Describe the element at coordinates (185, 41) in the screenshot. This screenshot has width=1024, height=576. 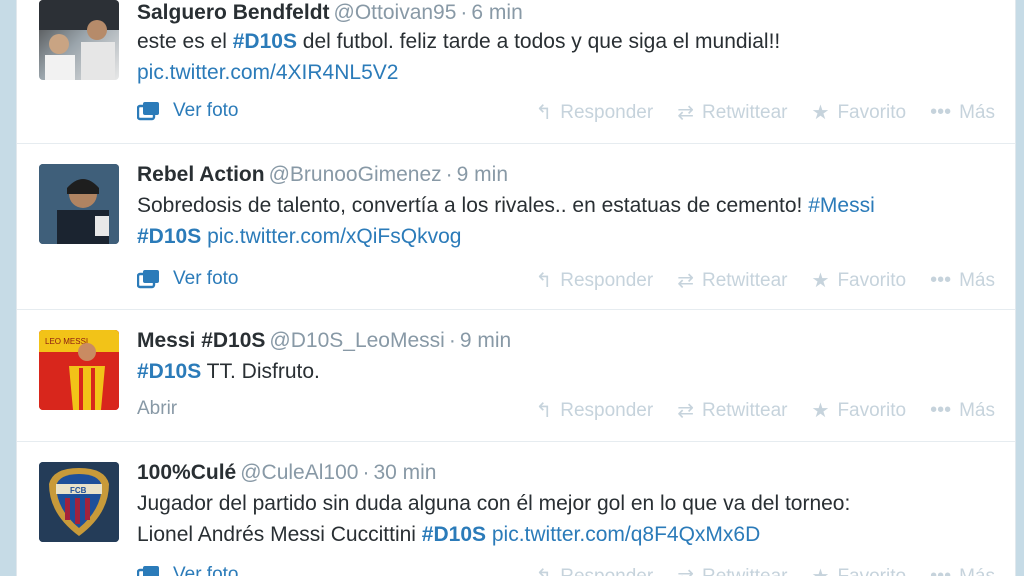
I see `text-segment: este es el` at that location.